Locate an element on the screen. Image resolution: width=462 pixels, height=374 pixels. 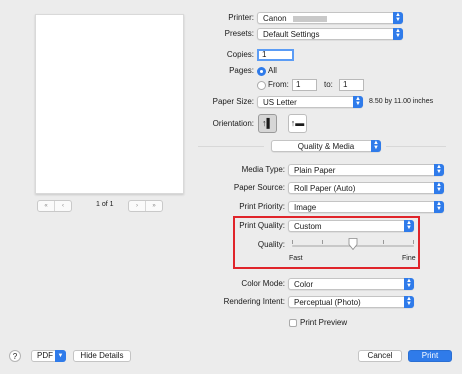
presets-label: Presets: is located at coordinates (239, 33).